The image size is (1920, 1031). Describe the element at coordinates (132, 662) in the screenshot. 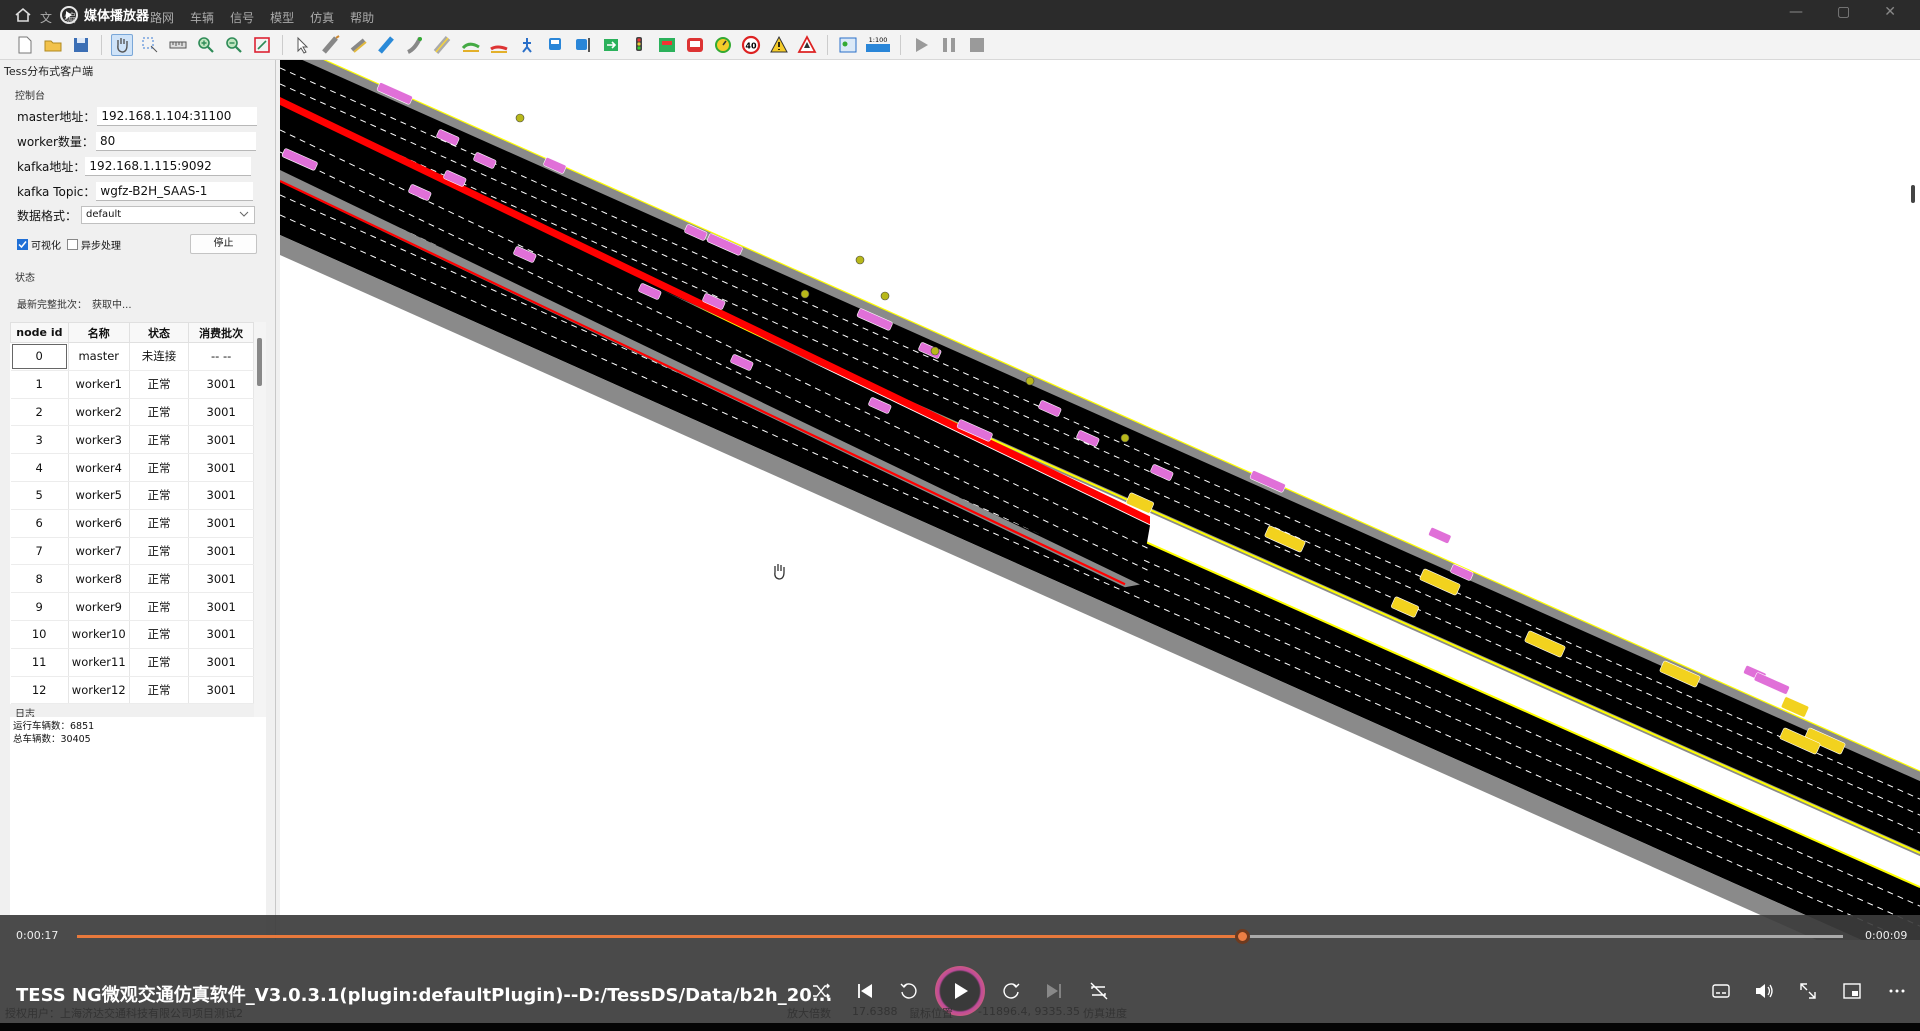

I see `table-row: 11 worker11 正常 3001` at that location.